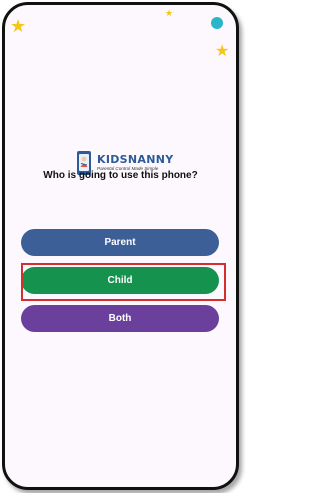 This screenshot has height=493, width=320. I want to click on parent-button: Parent, so click(120, 242).